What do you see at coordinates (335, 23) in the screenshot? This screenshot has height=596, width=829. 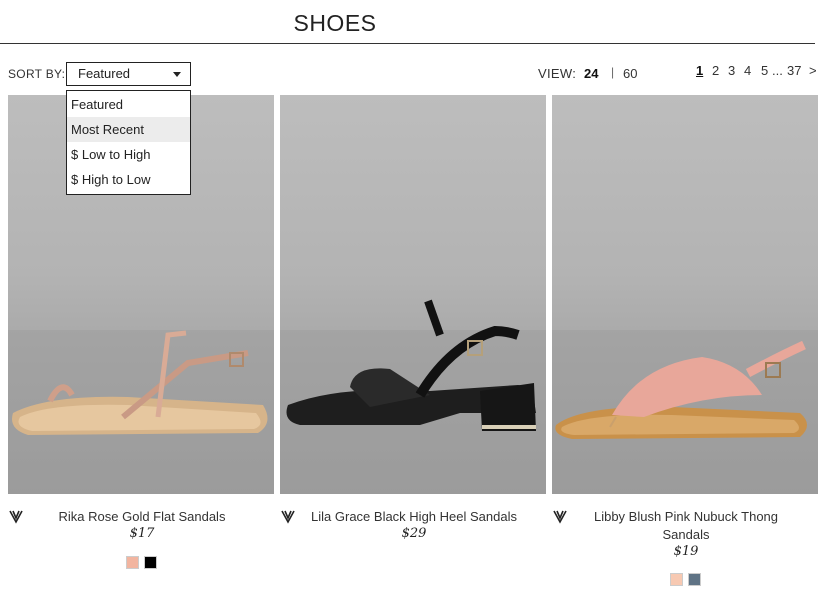 I see `page-title: SHOES` at bounding box center [335, 23].